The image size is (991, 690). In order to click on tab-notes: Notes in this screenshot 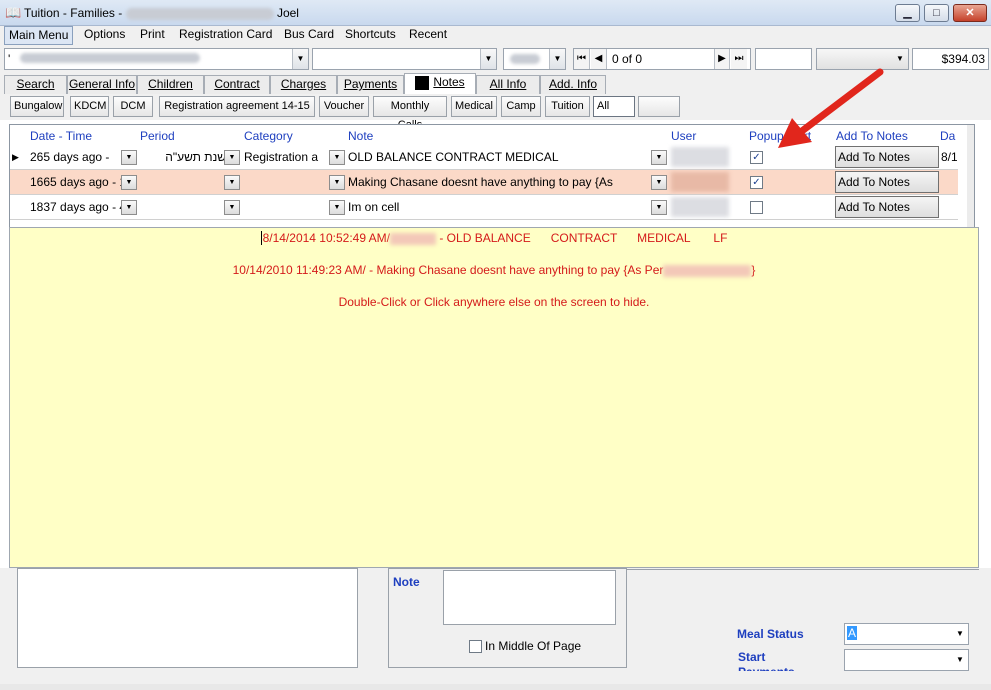, I will do `click(440, 83)`.